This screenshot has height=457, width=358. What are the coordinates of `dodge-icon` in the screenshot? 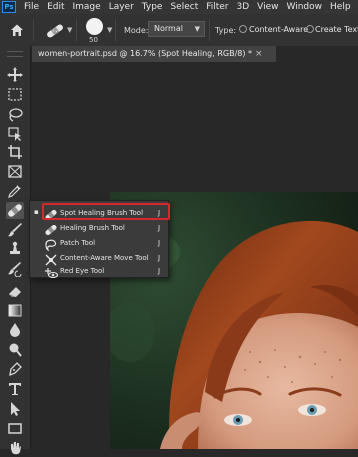 It's located at (15, 349).